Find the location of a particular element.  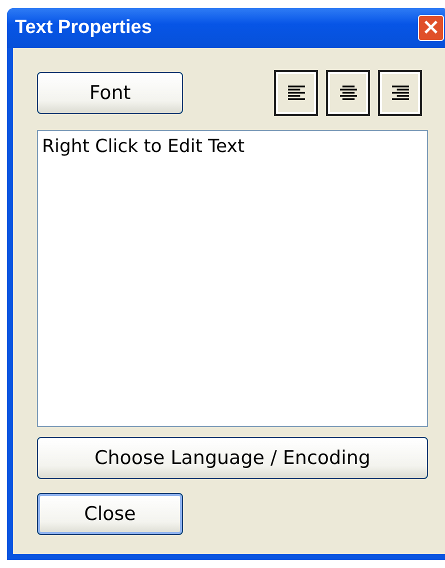

align-right-icon is located at coordinates (400, 93).